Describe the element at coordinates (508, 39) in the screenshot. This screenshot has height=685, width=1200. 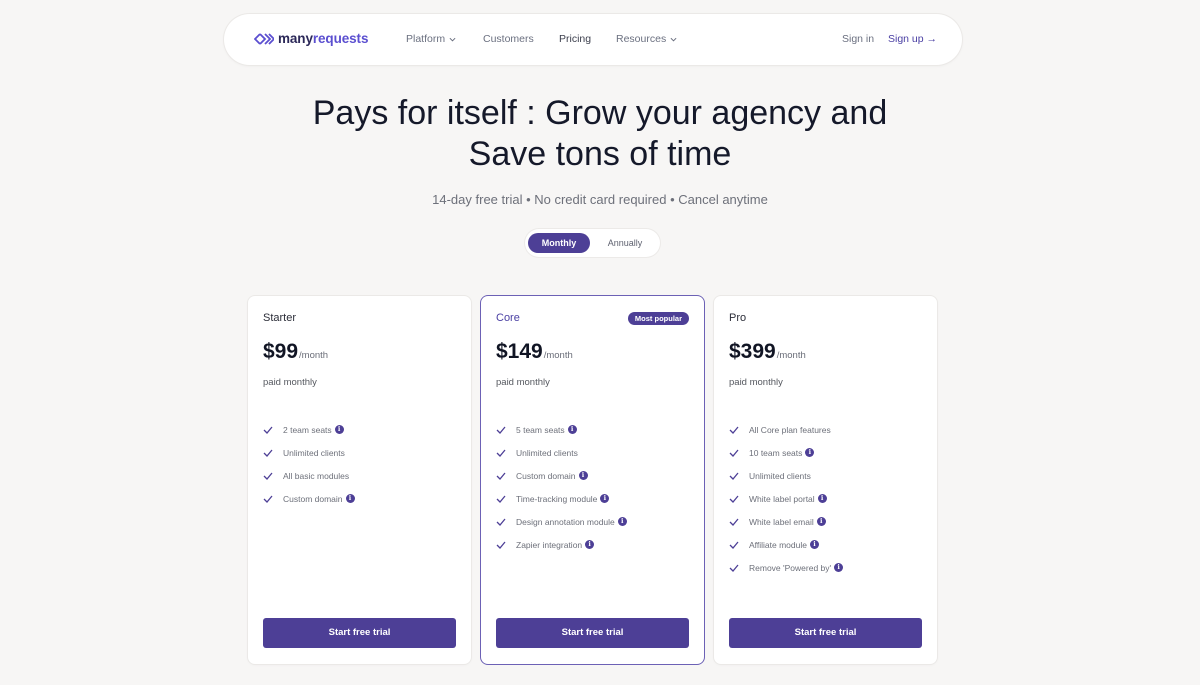
I see `nav-customers: Customers` at that location.